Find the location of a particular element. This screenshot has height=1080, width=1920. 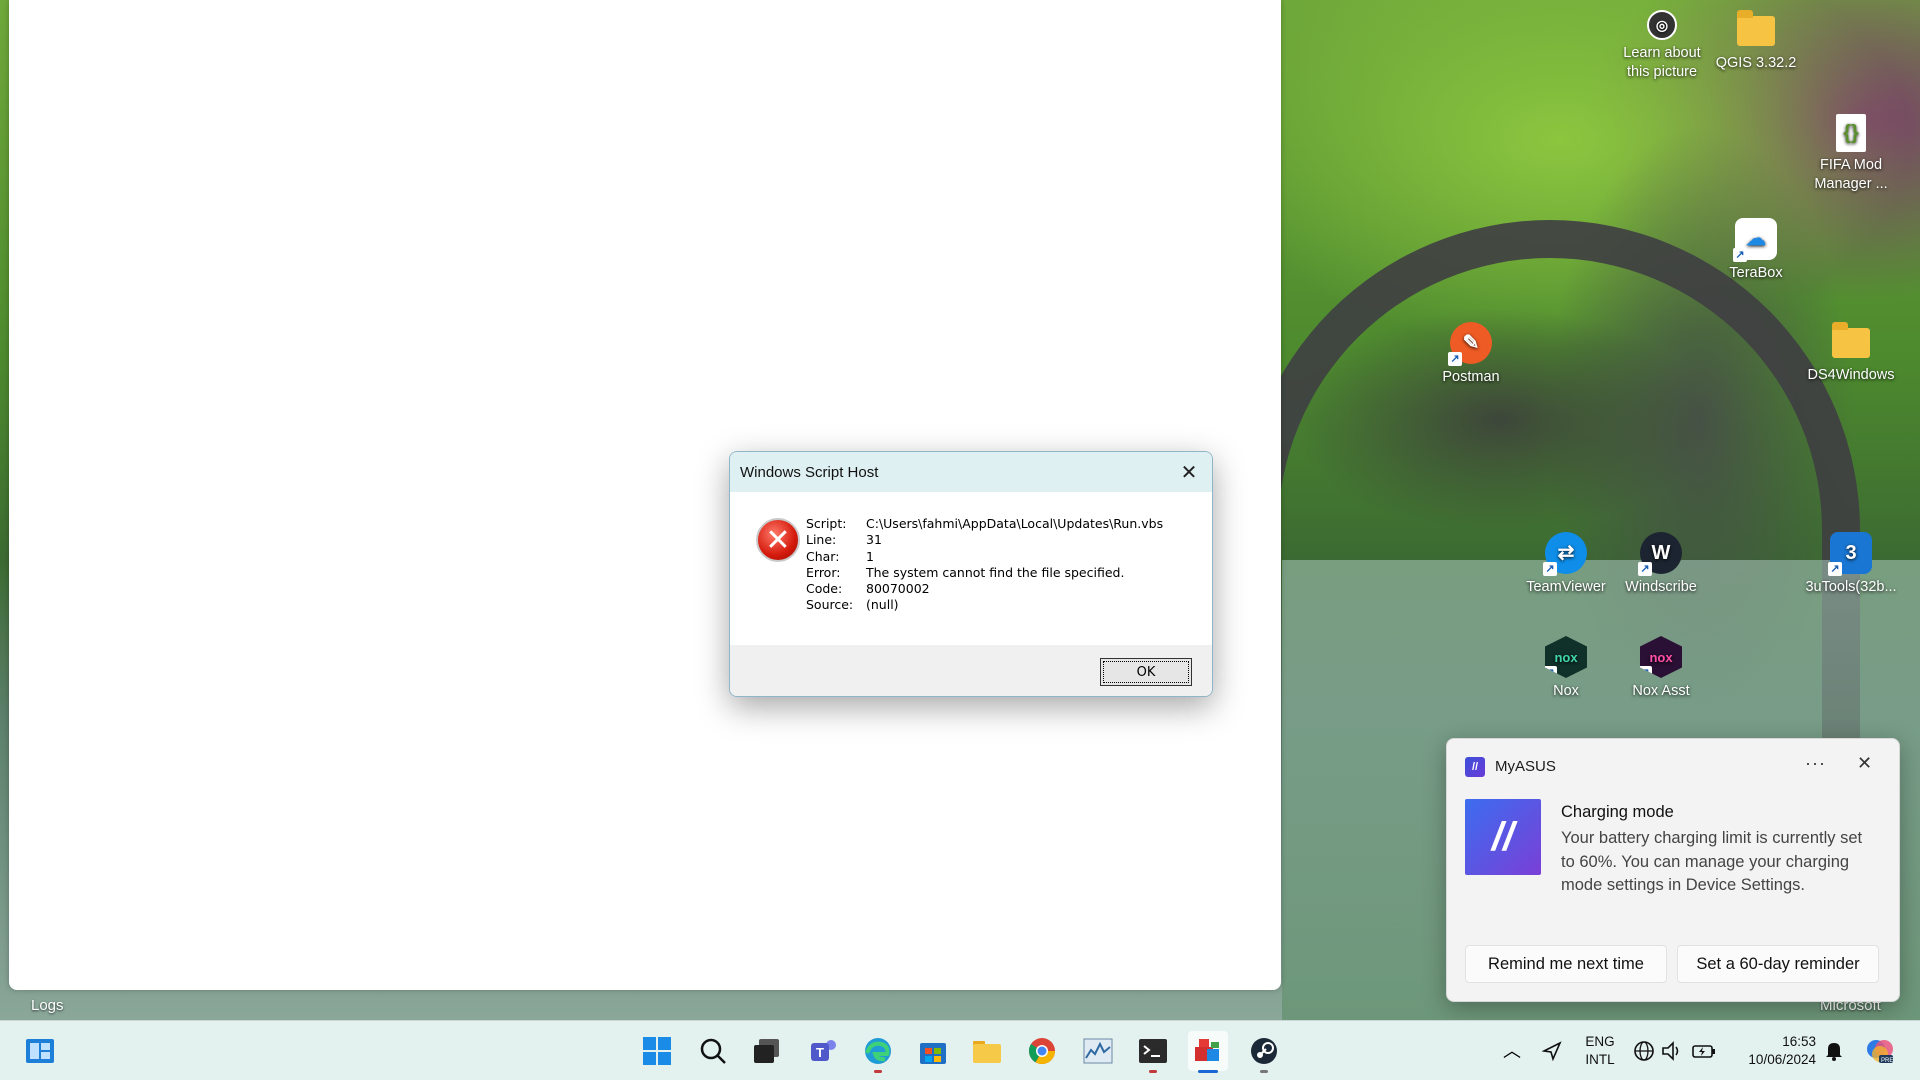

desktop-icon-label: Learn about this picture is located at coordinates (1662, 62).